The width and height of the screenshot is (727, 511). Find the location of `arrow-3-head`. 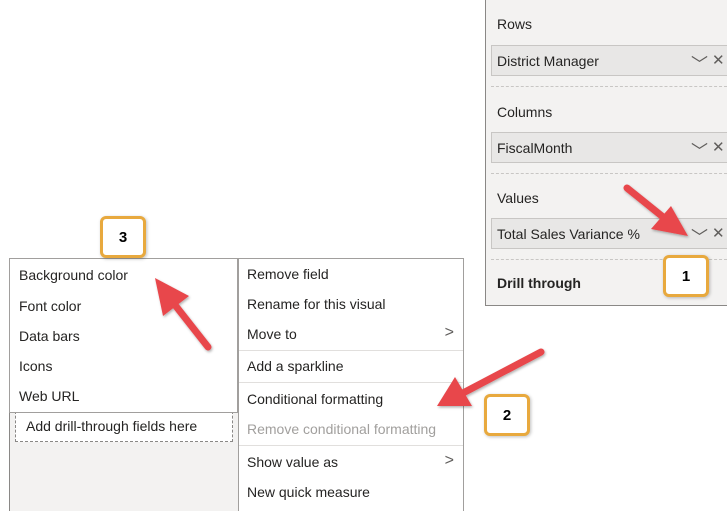

arrow-3-head is located at coordinates (172, 297).